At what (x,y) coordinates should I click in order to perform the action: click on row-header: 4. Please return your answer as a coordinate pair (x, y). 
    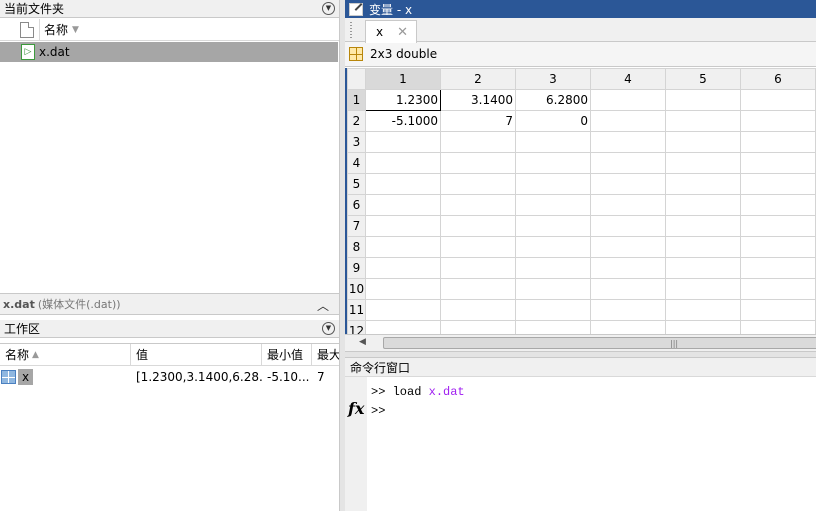
    Looking at the image, I should click on (356, 163).